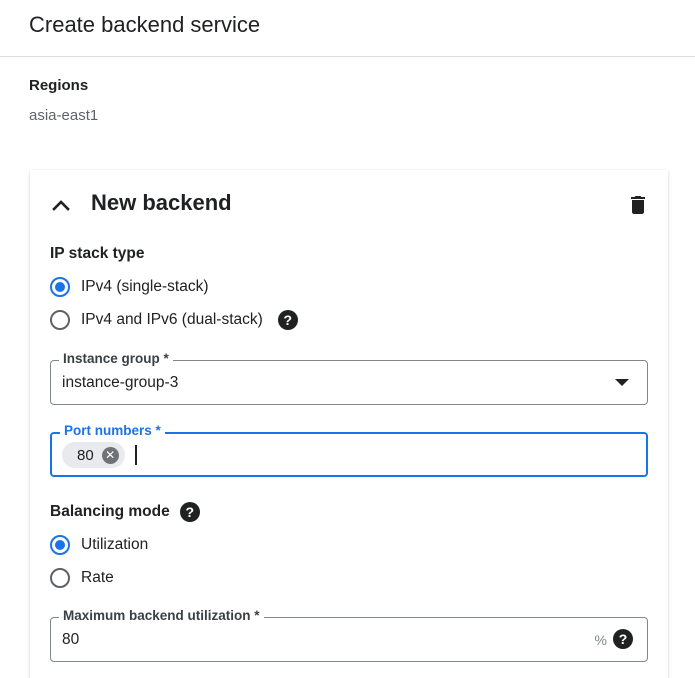 The width and height of the screenshot is (695, 678). I want to click on chip-remove-icon: ✕, so click(110, 455).